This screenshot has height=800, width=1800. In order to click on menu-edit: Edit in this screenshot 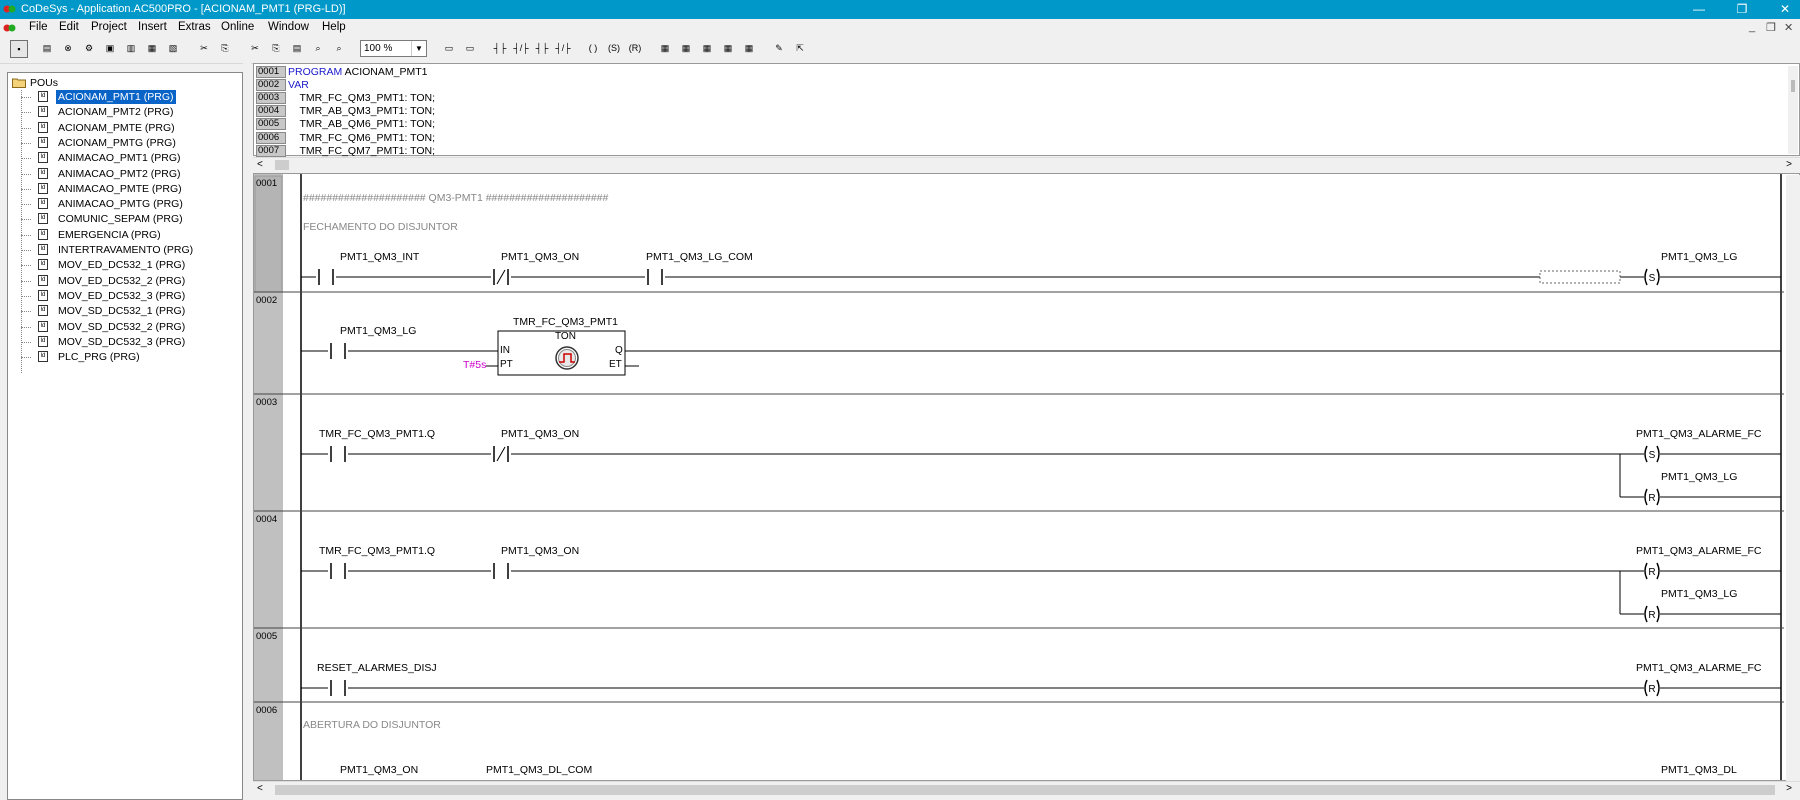, I will do `click(69, 27)`.